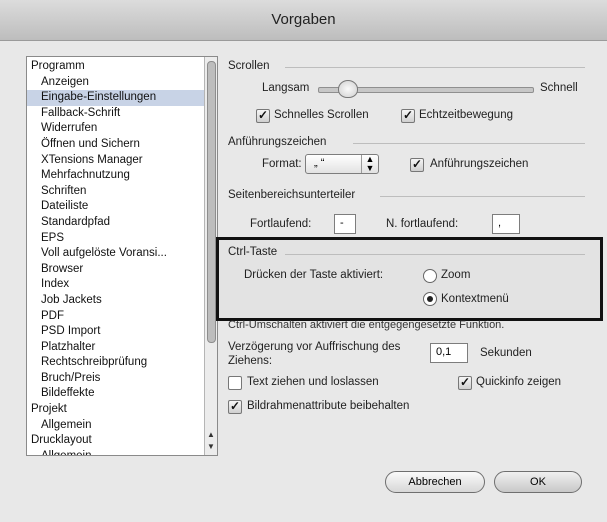  Describe the element at coordinates (122, 363) in the screenshot. I see `sidebar-item: Rechtschreibprüfung` at that location.